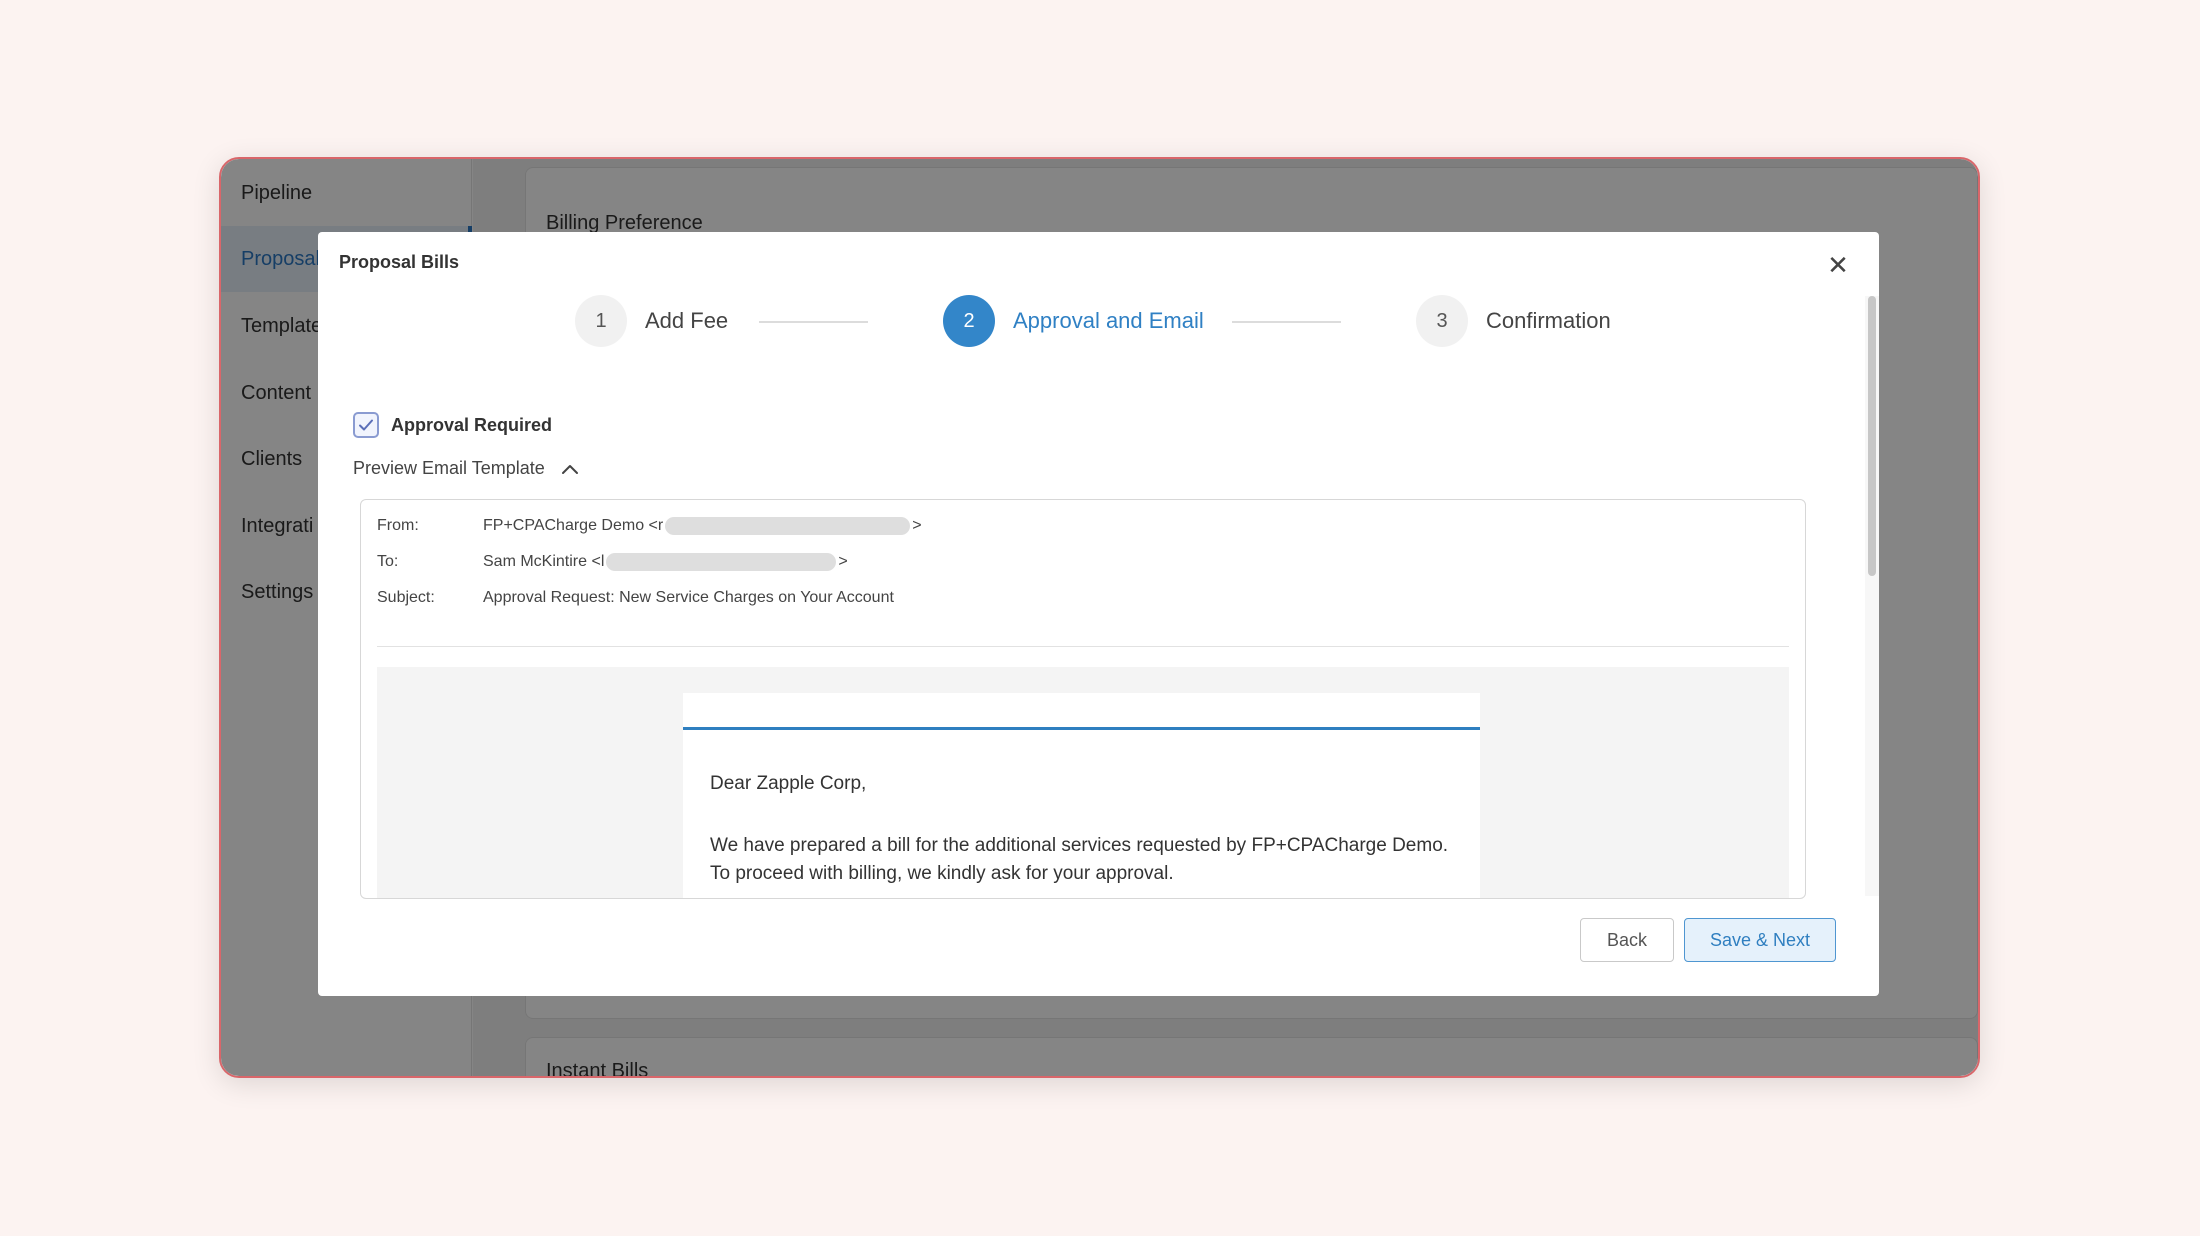  What do you see at coordinates (406, 597) in the screenshot?
I see `email-subject-key: Subject:` at bounding box center [406, 597].